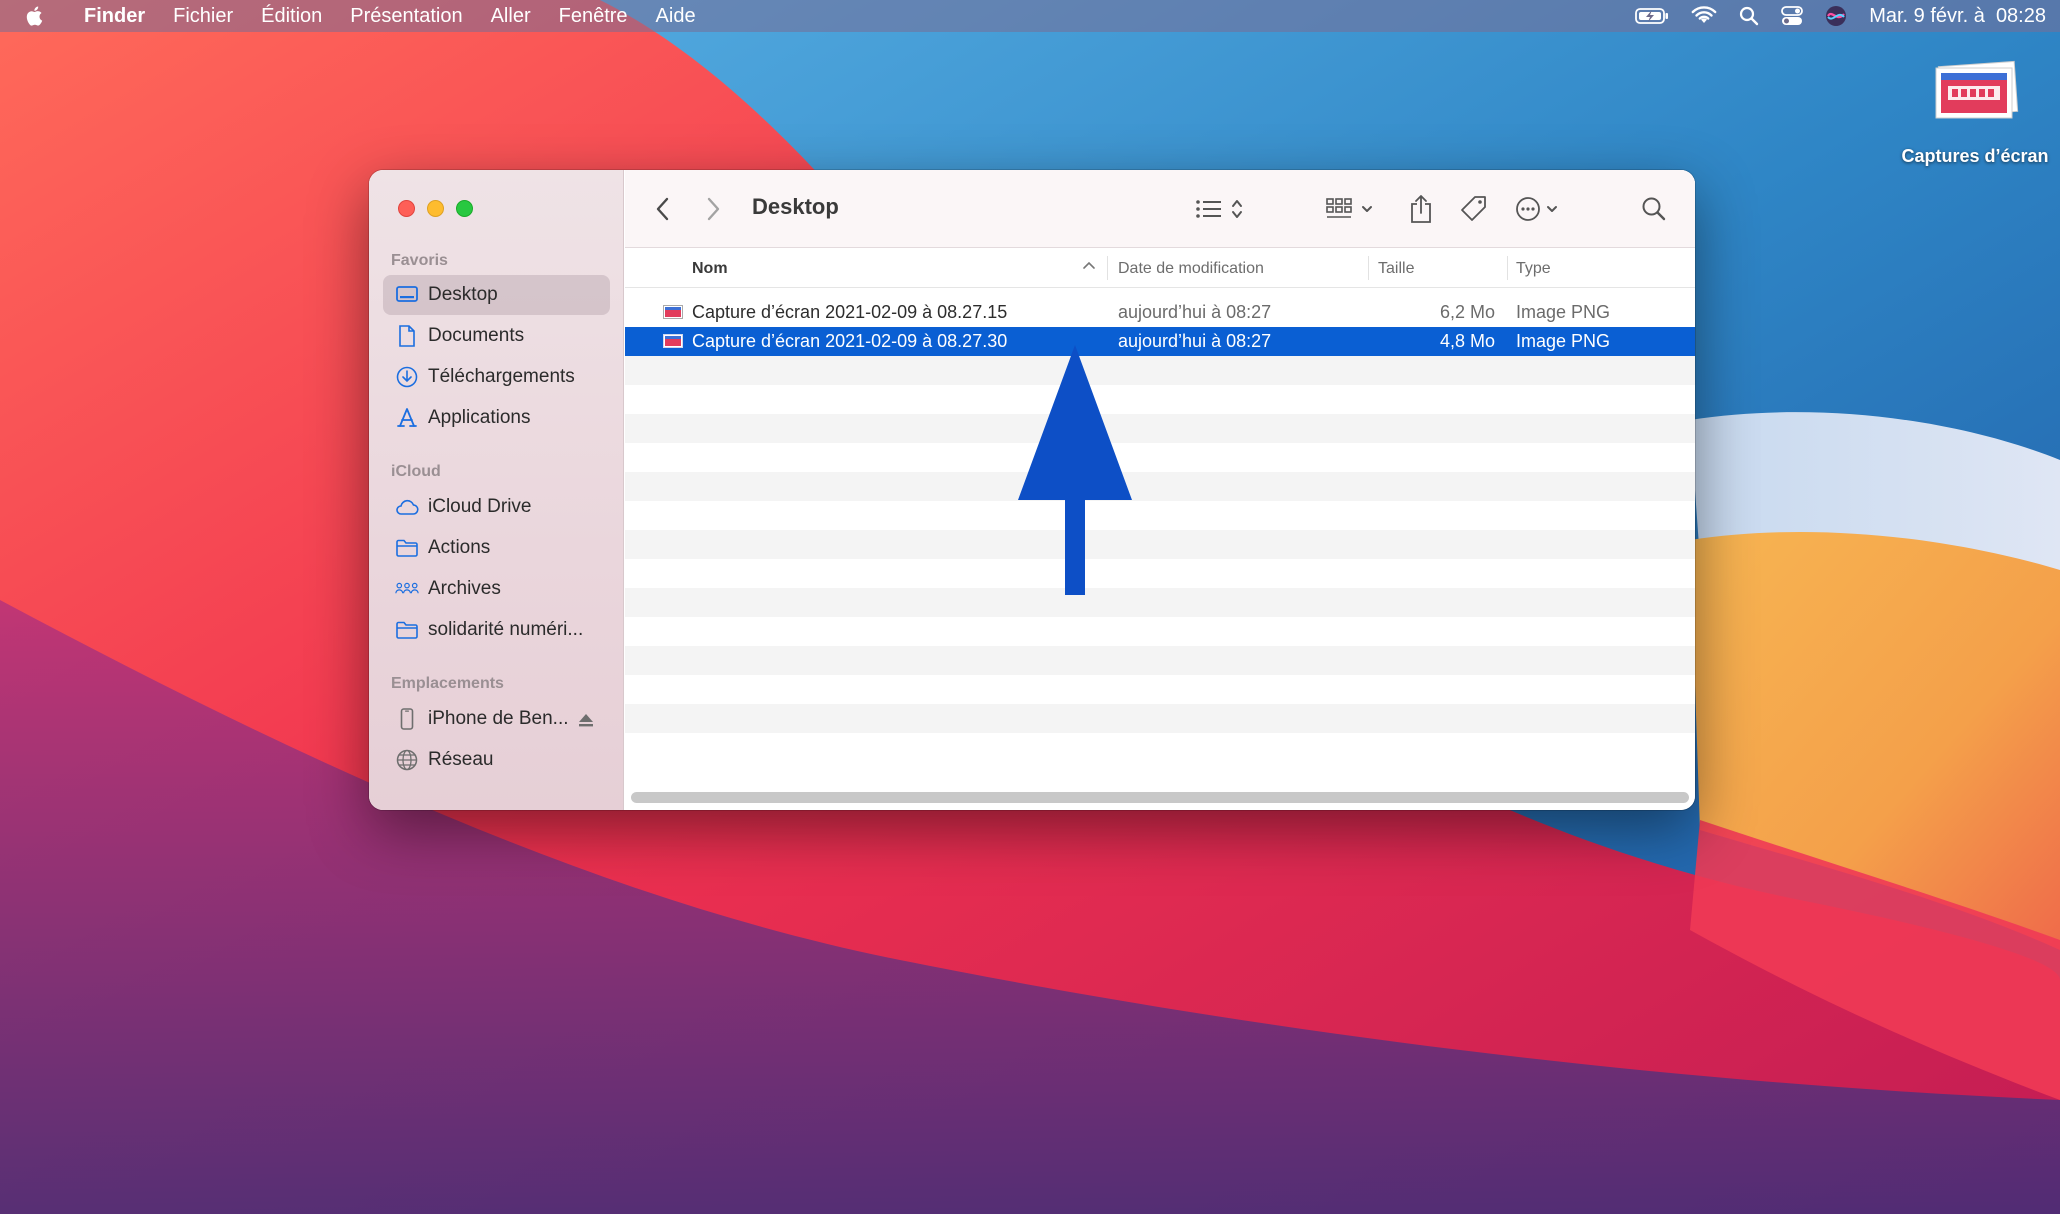  I want to click on minimize-button, so click(435, 208).